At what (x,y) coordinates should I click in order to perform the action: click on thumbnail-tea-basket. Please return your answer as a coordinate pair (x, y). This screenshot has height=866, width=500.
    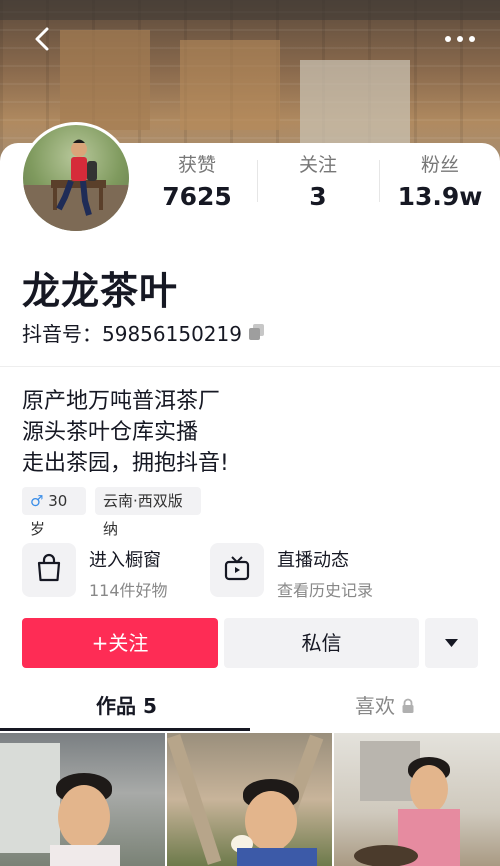
    Looking at the image, I should click on (386, 855).